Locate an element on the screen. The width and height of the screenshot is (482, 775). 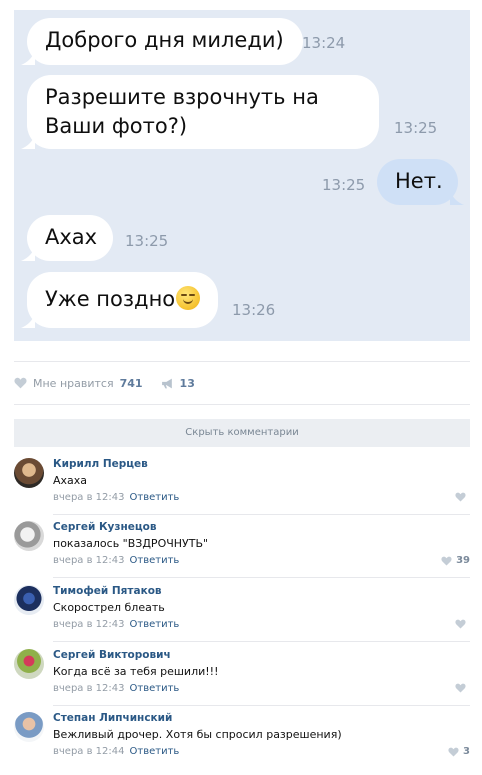
like-count: 741 is located at coordinates (131, 383).